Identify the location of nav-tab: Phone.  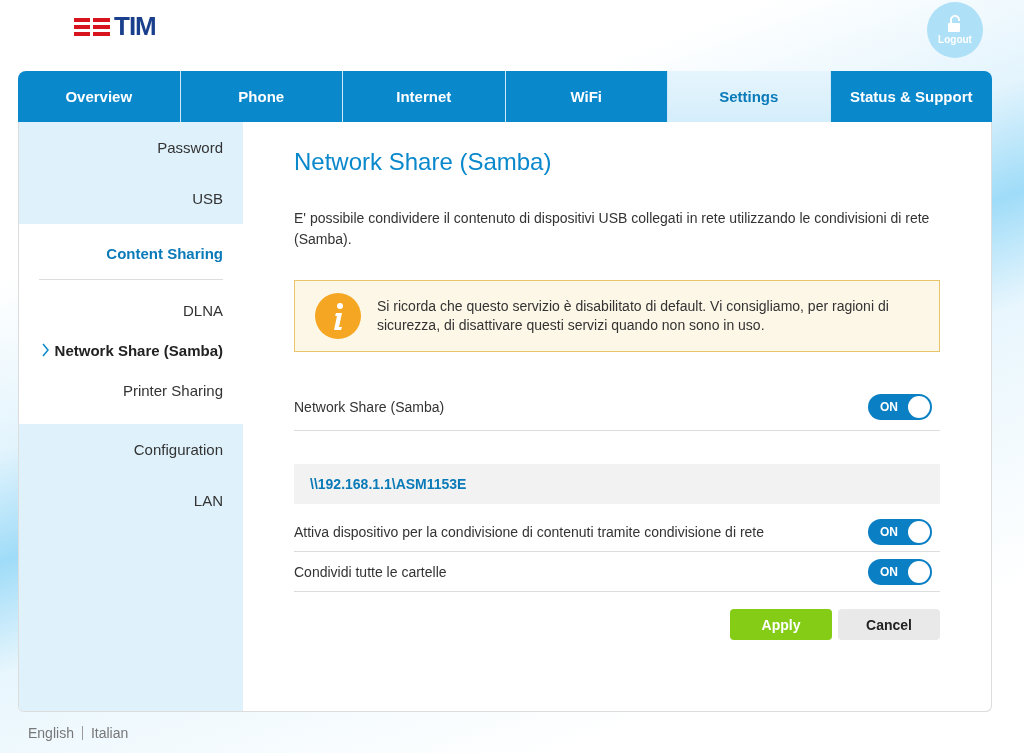
(261, 96).